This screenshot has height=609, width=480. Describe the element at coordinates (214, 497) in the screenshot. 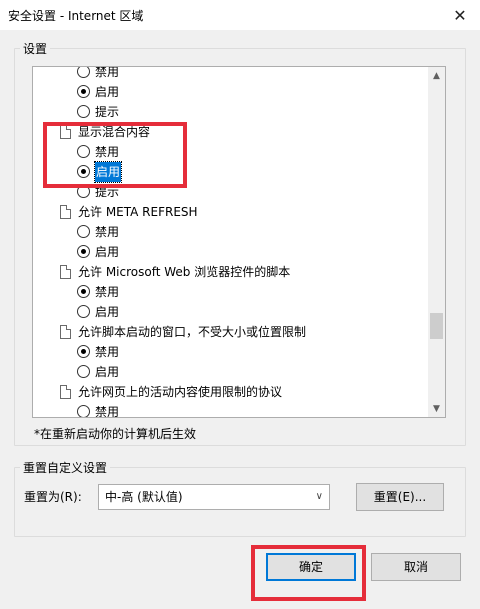

I see `reset-level-select: 中-高 (默认值) ∨` at that location.